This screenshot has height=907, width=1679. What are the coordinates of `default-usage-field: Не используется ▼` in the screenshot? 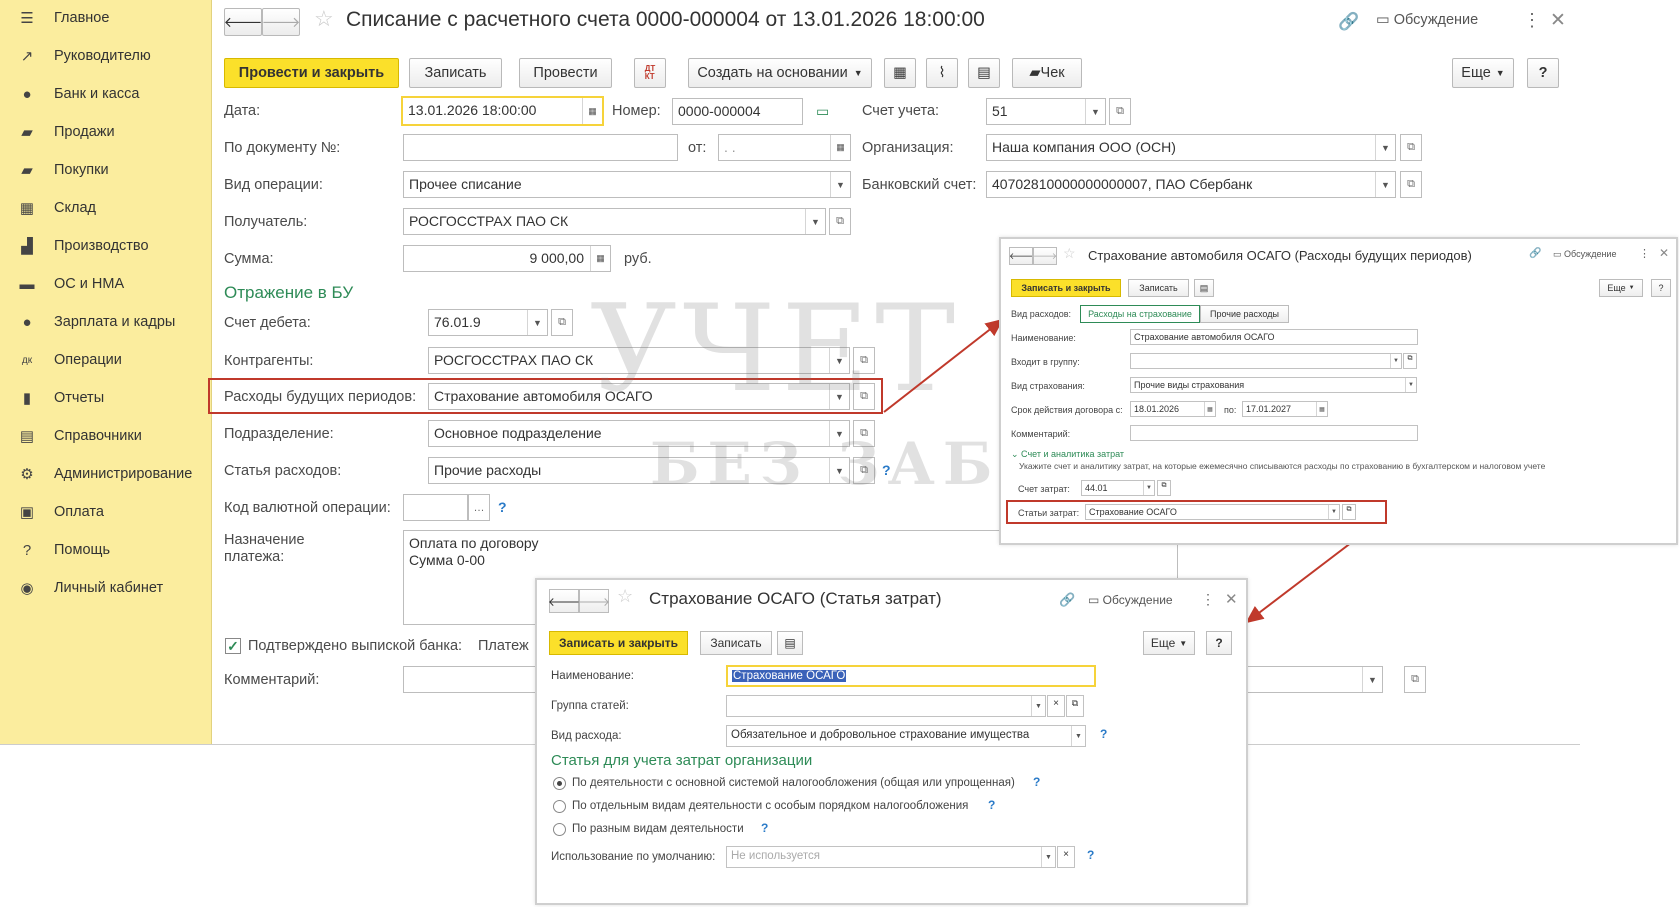 It's located at (891, 857).